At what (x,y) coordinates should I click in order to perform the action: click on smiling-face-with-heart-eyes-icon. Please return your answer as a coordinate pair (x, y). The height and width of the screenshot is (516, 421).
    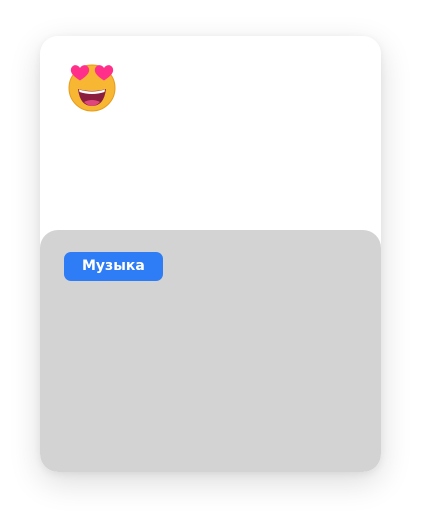
    Looking at the image, I should click on (92, 88).